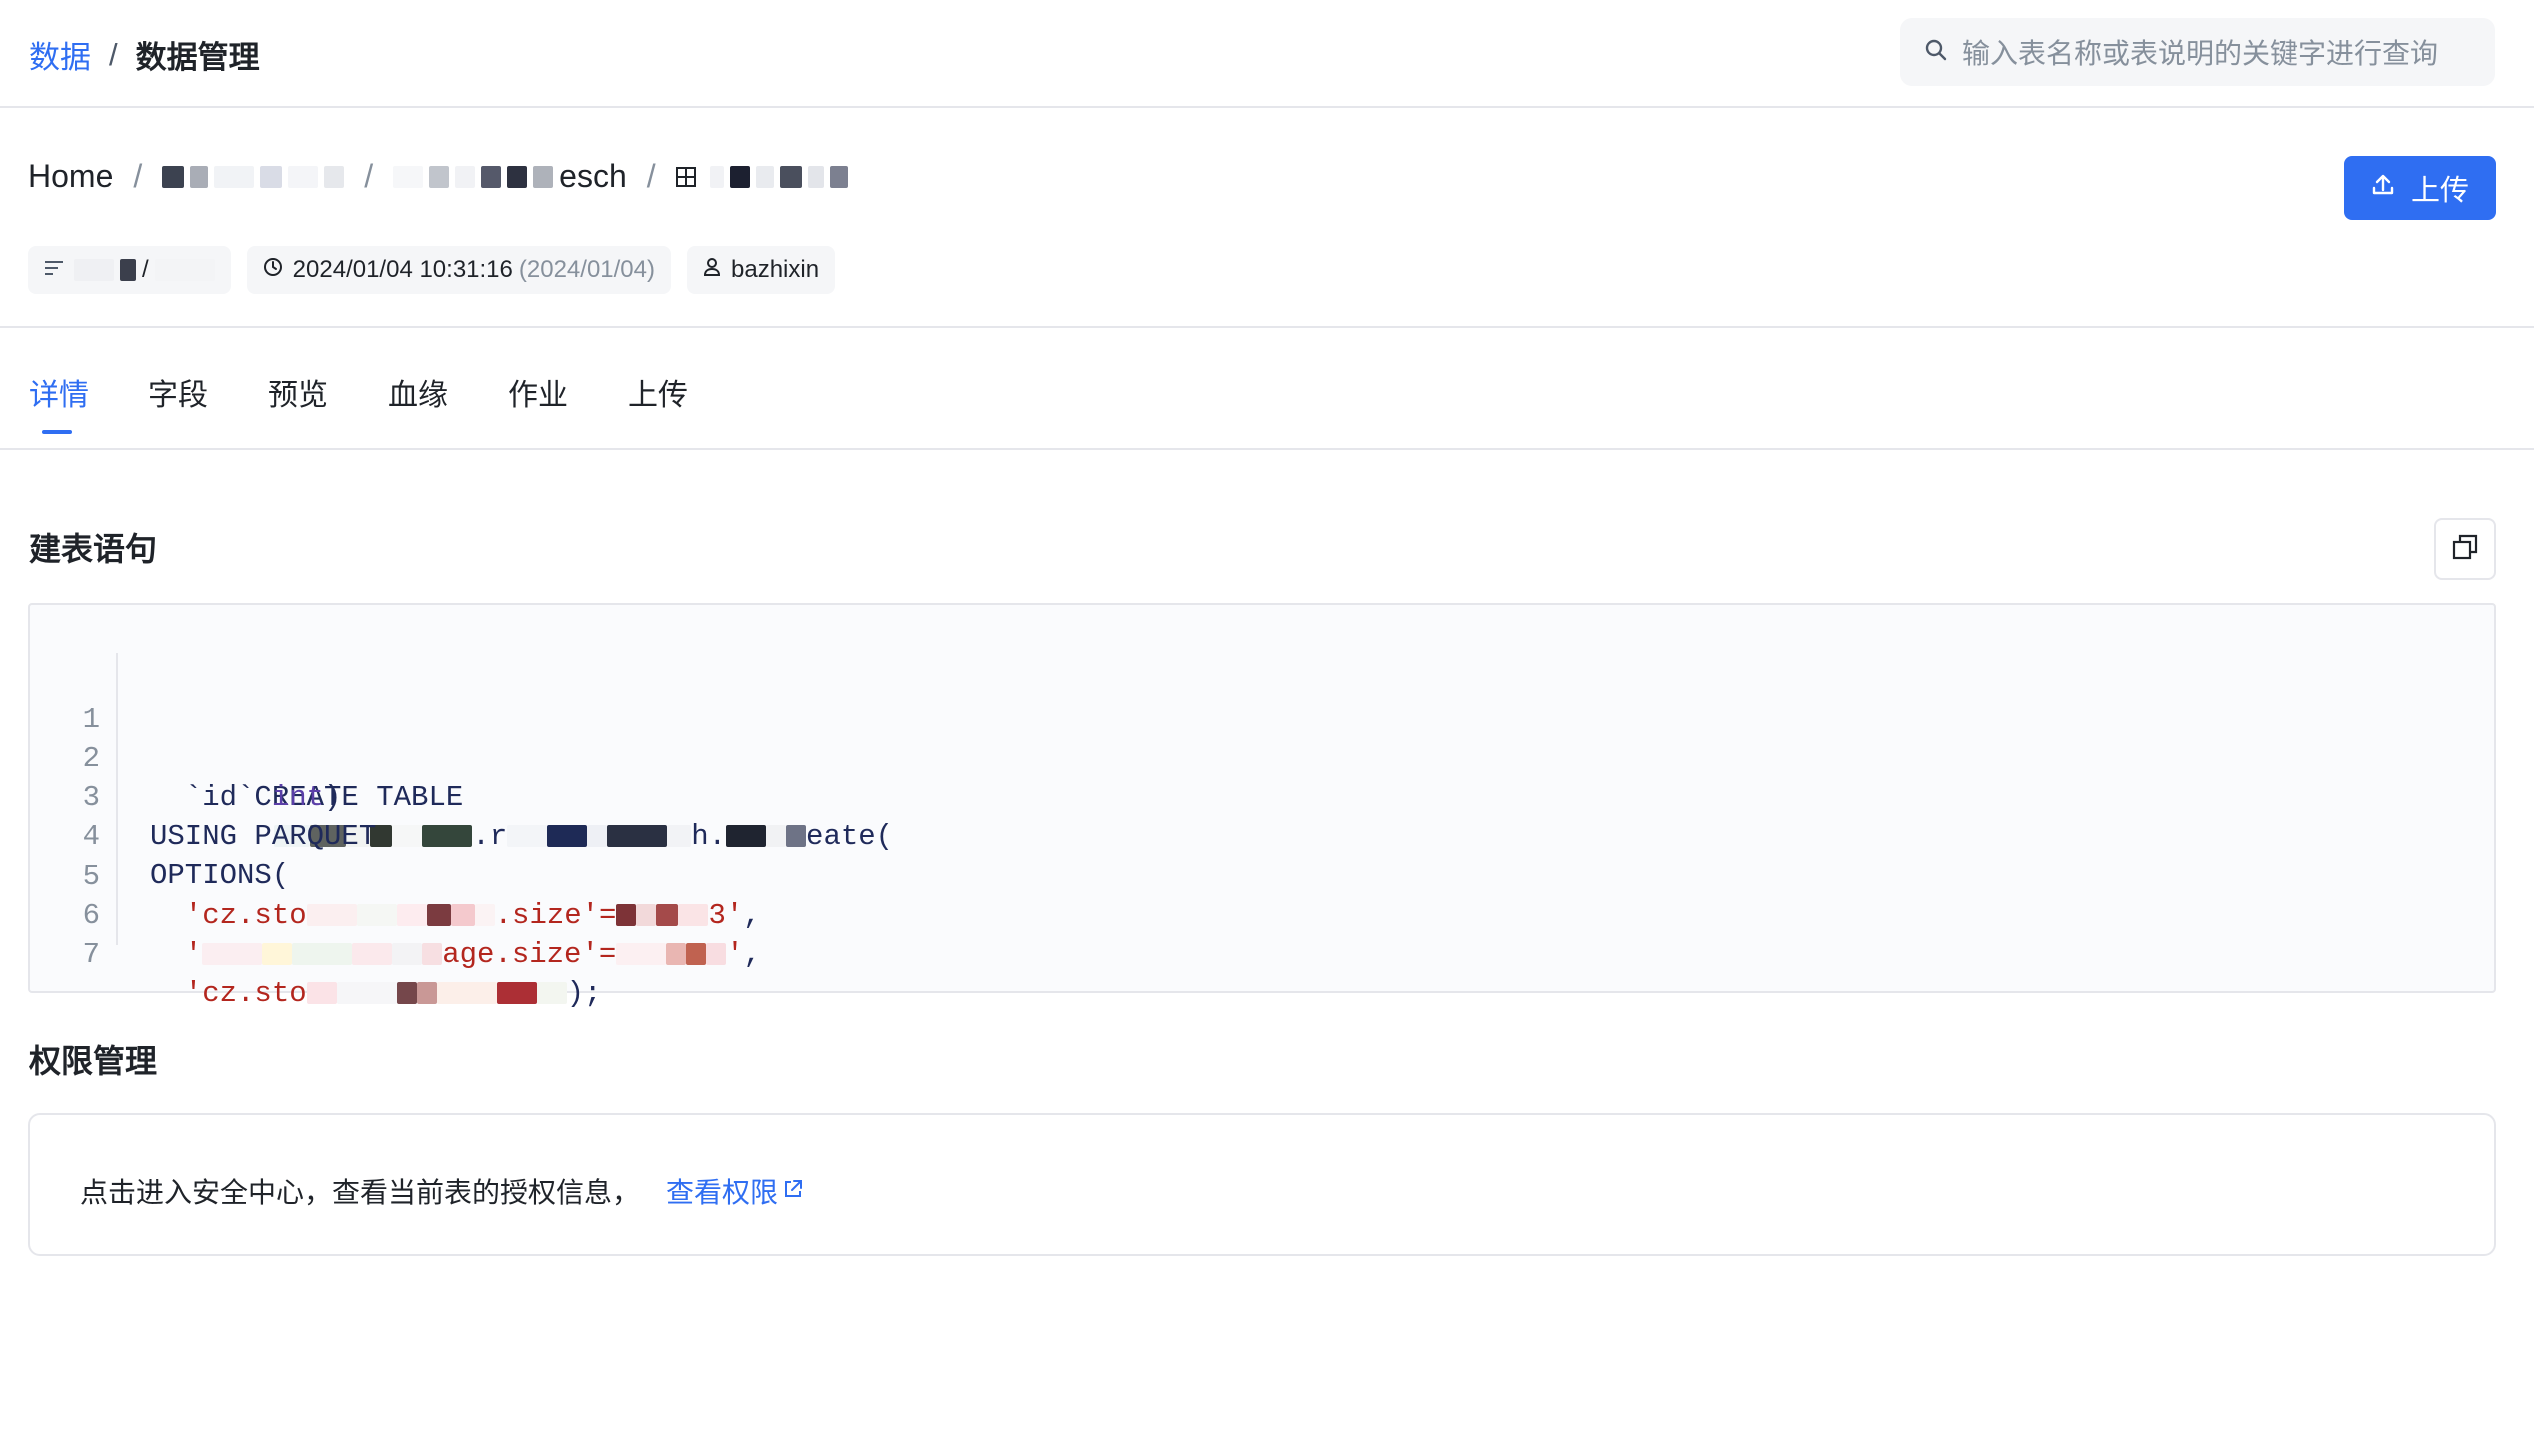 This screenshot has width=2534, height=1438. I want to click on search-placeholder: 输入表名称或表说明的关键字进行查询, so click(2200, 53).